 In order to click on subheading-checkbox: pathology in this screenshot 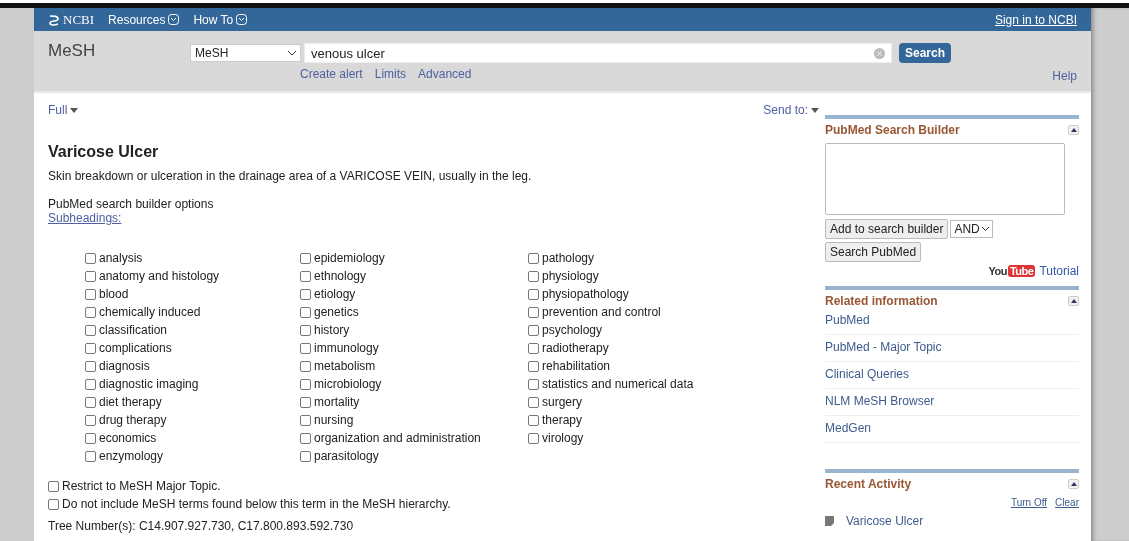, I will do `click(653, 258)`.